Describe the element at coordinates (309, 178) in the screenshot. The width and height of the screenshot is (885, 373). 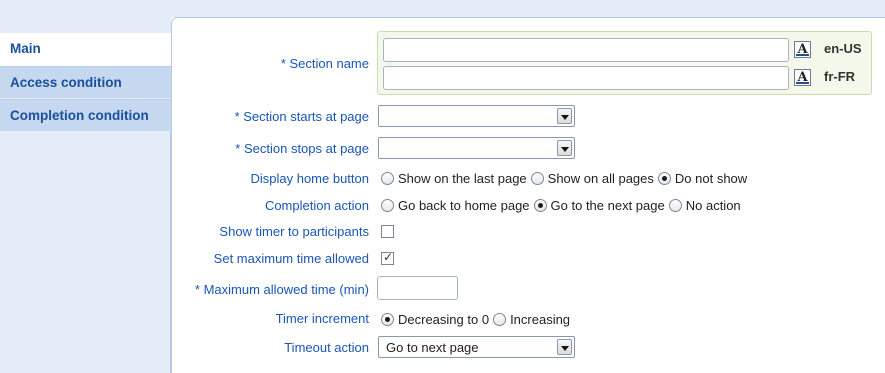
I see `display-home-label: Display home button` at that location.